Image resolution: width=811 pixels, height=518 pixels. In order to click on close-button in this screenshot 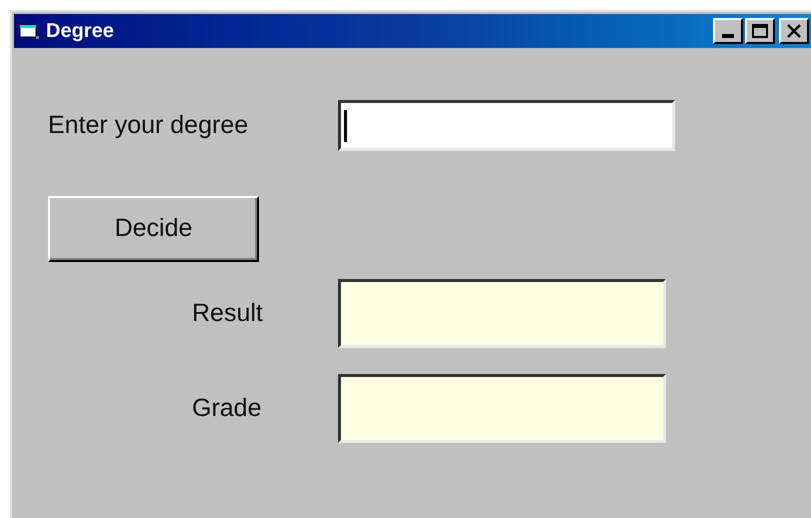, I will do `click(794, 31)`.